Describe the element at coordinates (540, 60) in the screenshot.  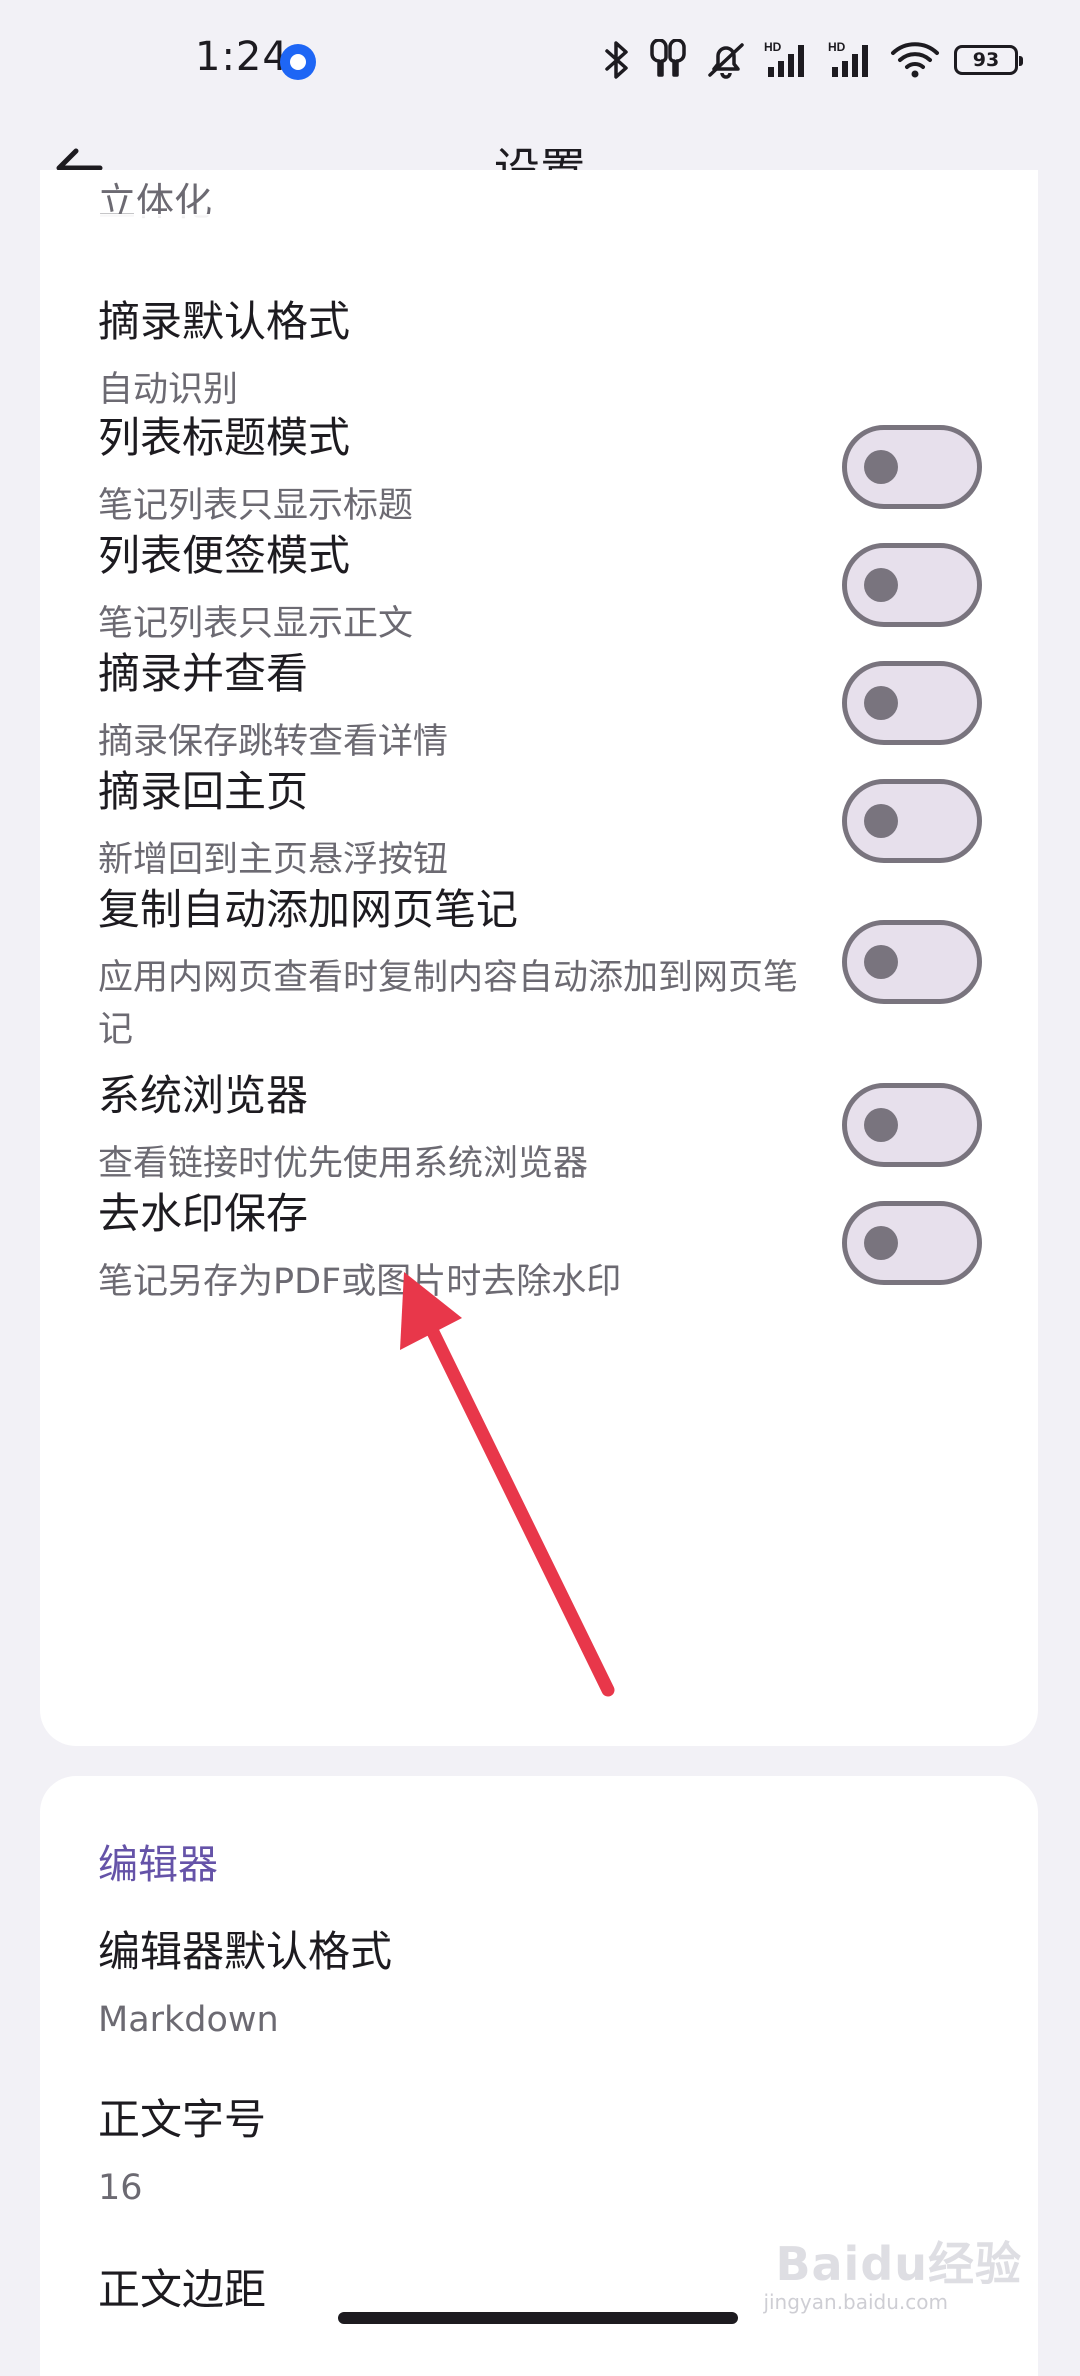
I see `status-bar: 1:24 HD HD 93` at that location.